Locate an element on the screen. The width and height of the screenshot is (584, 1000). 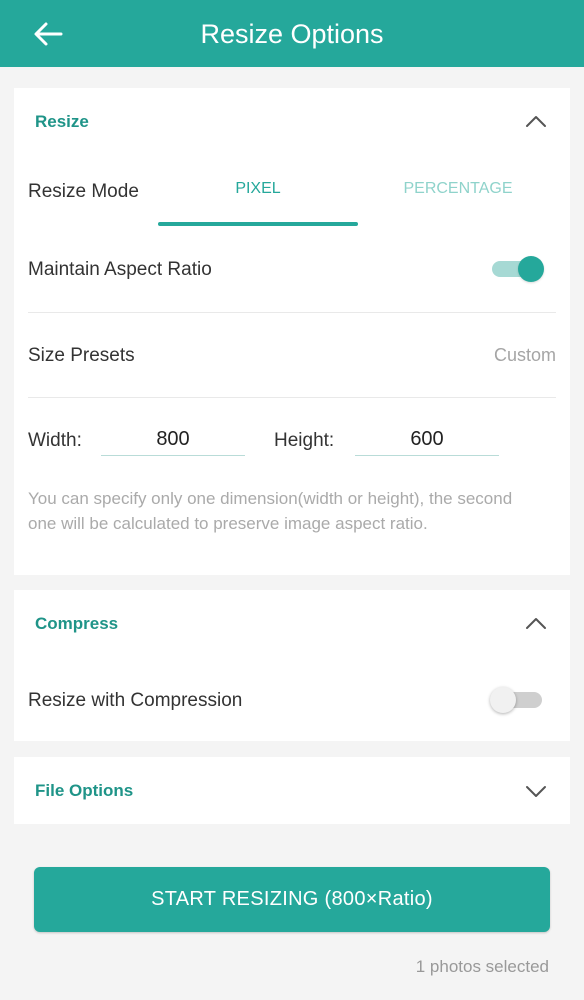
compression-label: Resize with Compression is located at coordinates (135, 700).